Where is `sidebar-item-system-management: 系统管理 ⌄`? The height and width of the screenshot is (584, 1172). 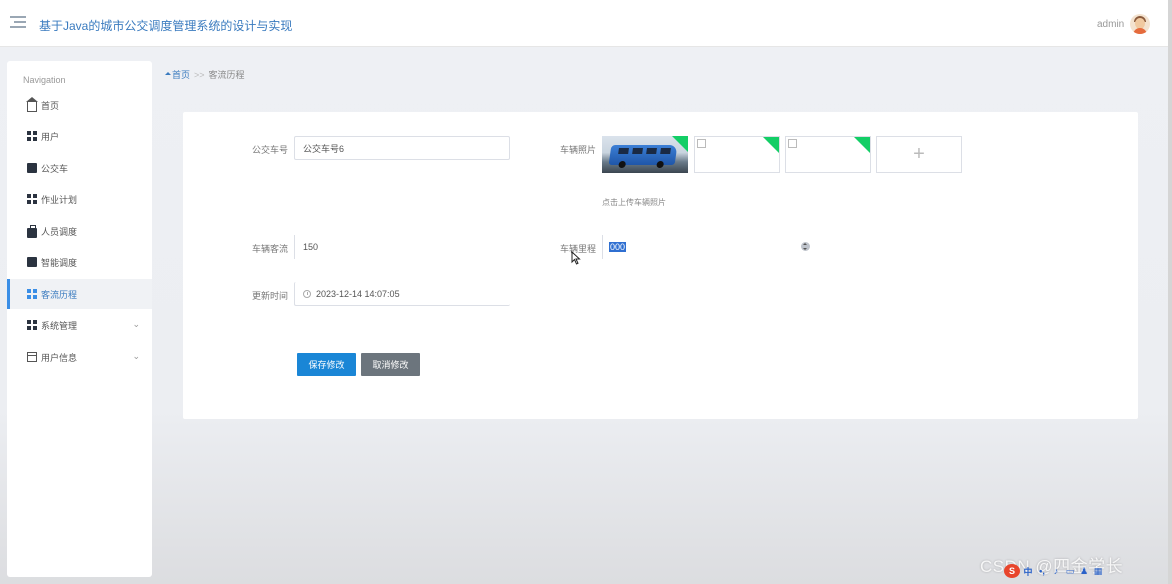
sidebar-item-system-management: 系统管理 ⌄ is located at coordinates (79, 325).